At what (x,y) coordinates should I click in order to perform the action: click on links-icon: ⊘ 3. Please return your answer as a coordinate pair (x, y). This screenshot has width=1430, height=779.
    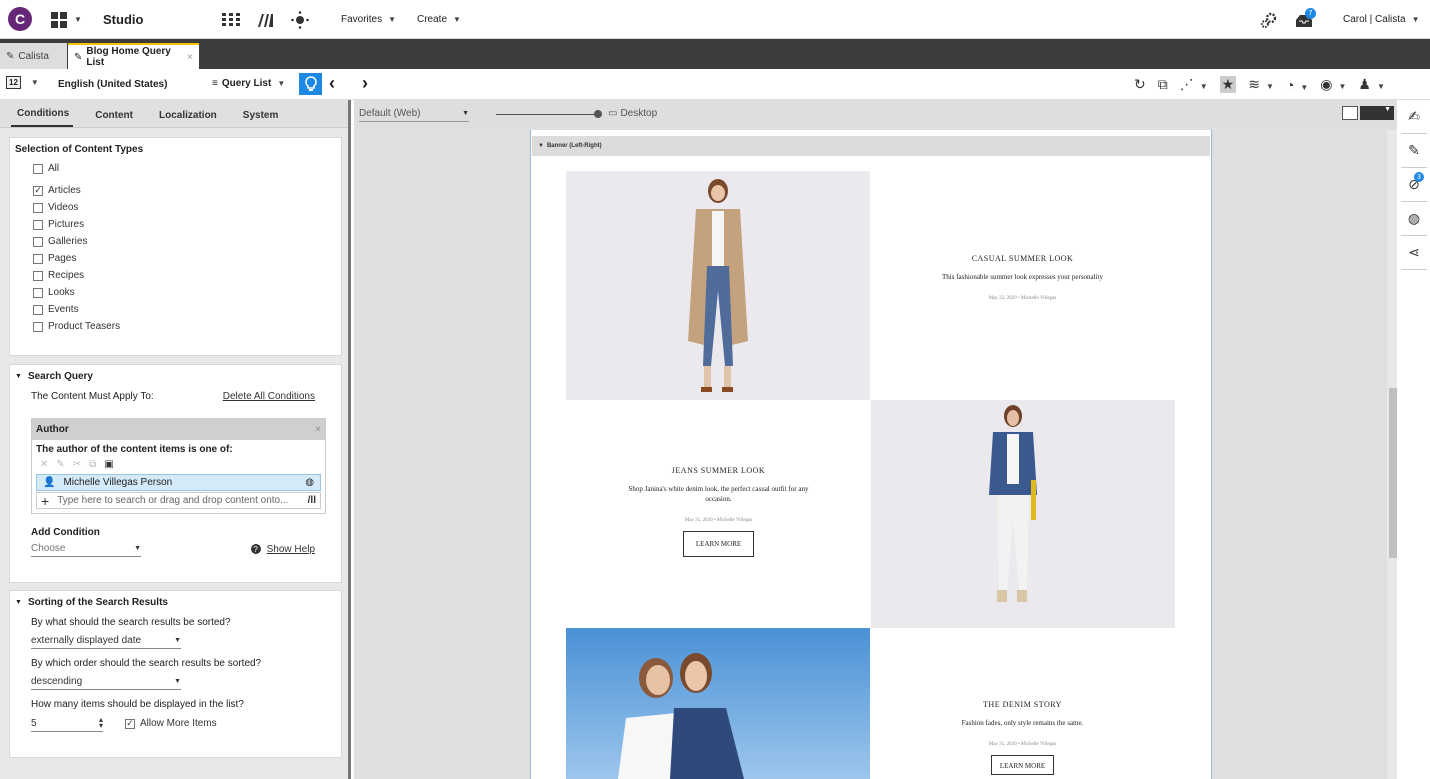
    Looking at the image, I should click on (1414, 185).